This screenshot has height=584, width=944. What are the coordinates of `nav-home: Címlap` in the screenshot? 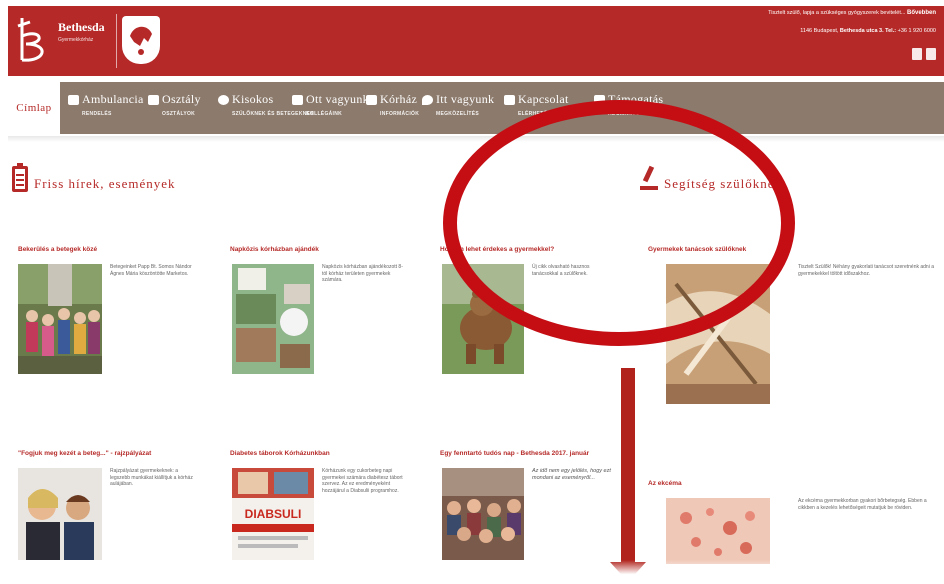 It's located at (34, 108).